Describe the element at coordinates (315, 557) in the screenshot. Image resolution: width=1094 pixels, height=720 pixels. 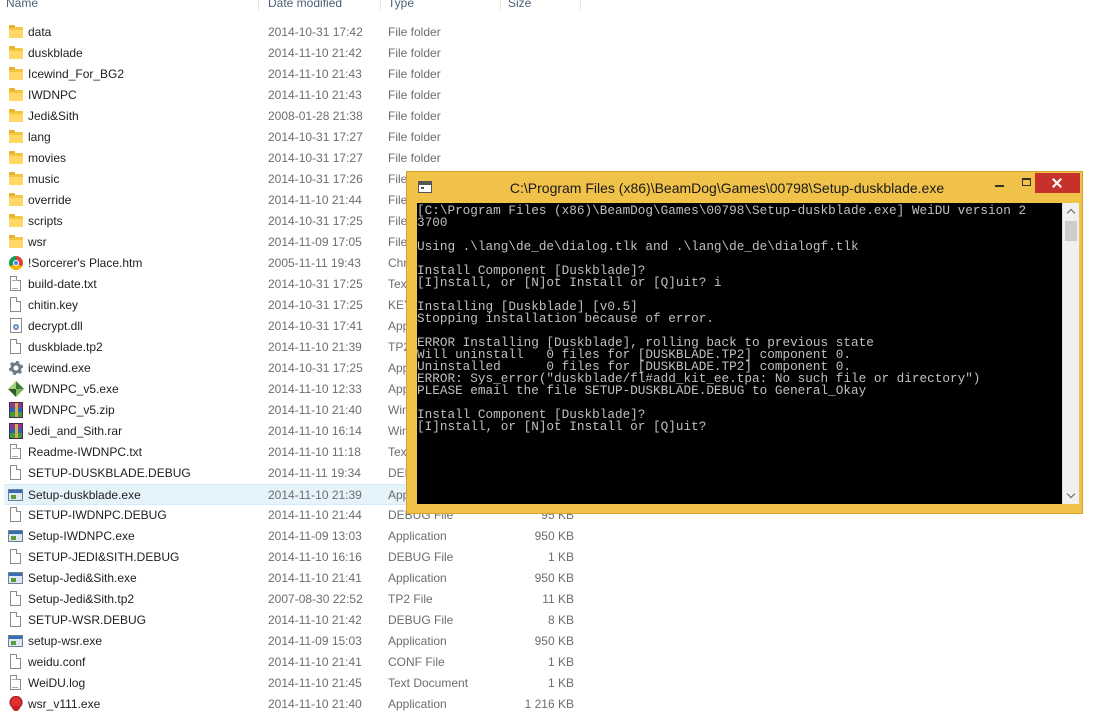
I see `file-date: 2014-11-10 16:16` at that location.